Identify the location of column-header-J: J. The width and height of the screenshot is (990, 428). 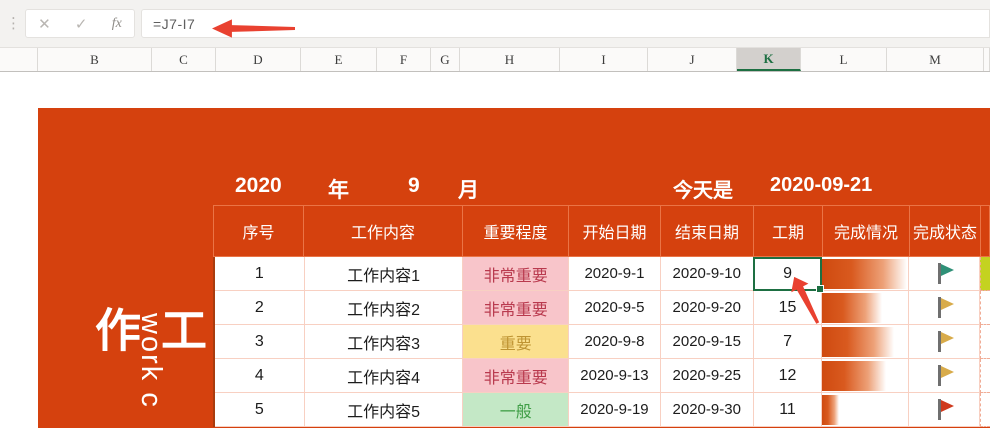
(692, 59).